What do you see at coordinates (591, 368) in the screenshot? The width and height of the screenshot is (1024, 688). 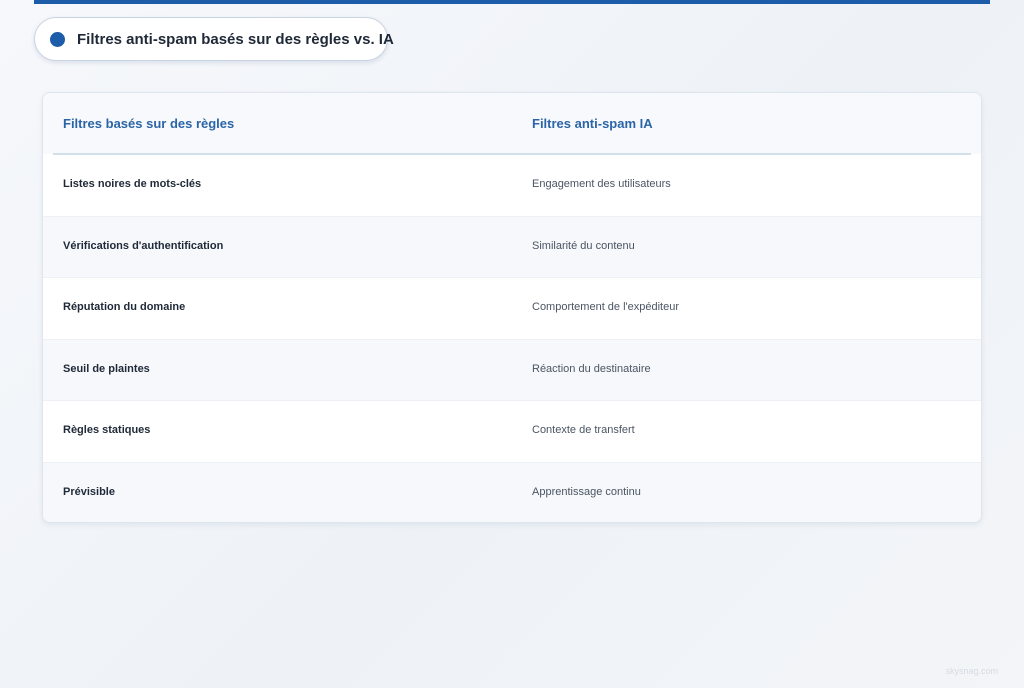 I see `ai-cell: Réaction du destinataire` at bounding box center [591, 368].